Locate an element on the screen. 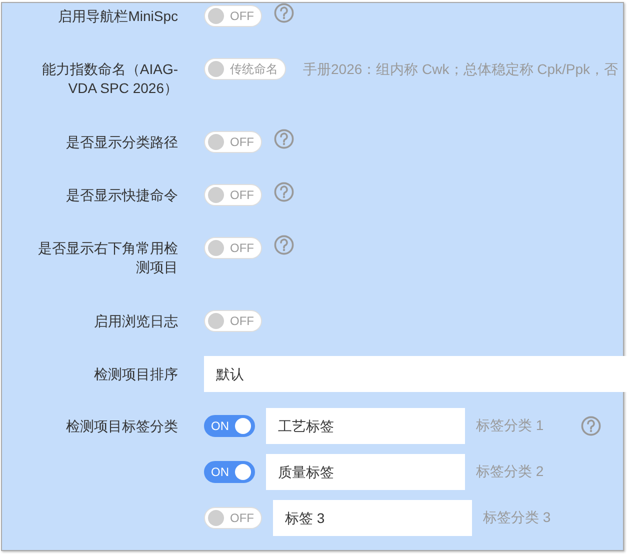  toggle-switch: 传统命名 is located at coordinates (245, 69).